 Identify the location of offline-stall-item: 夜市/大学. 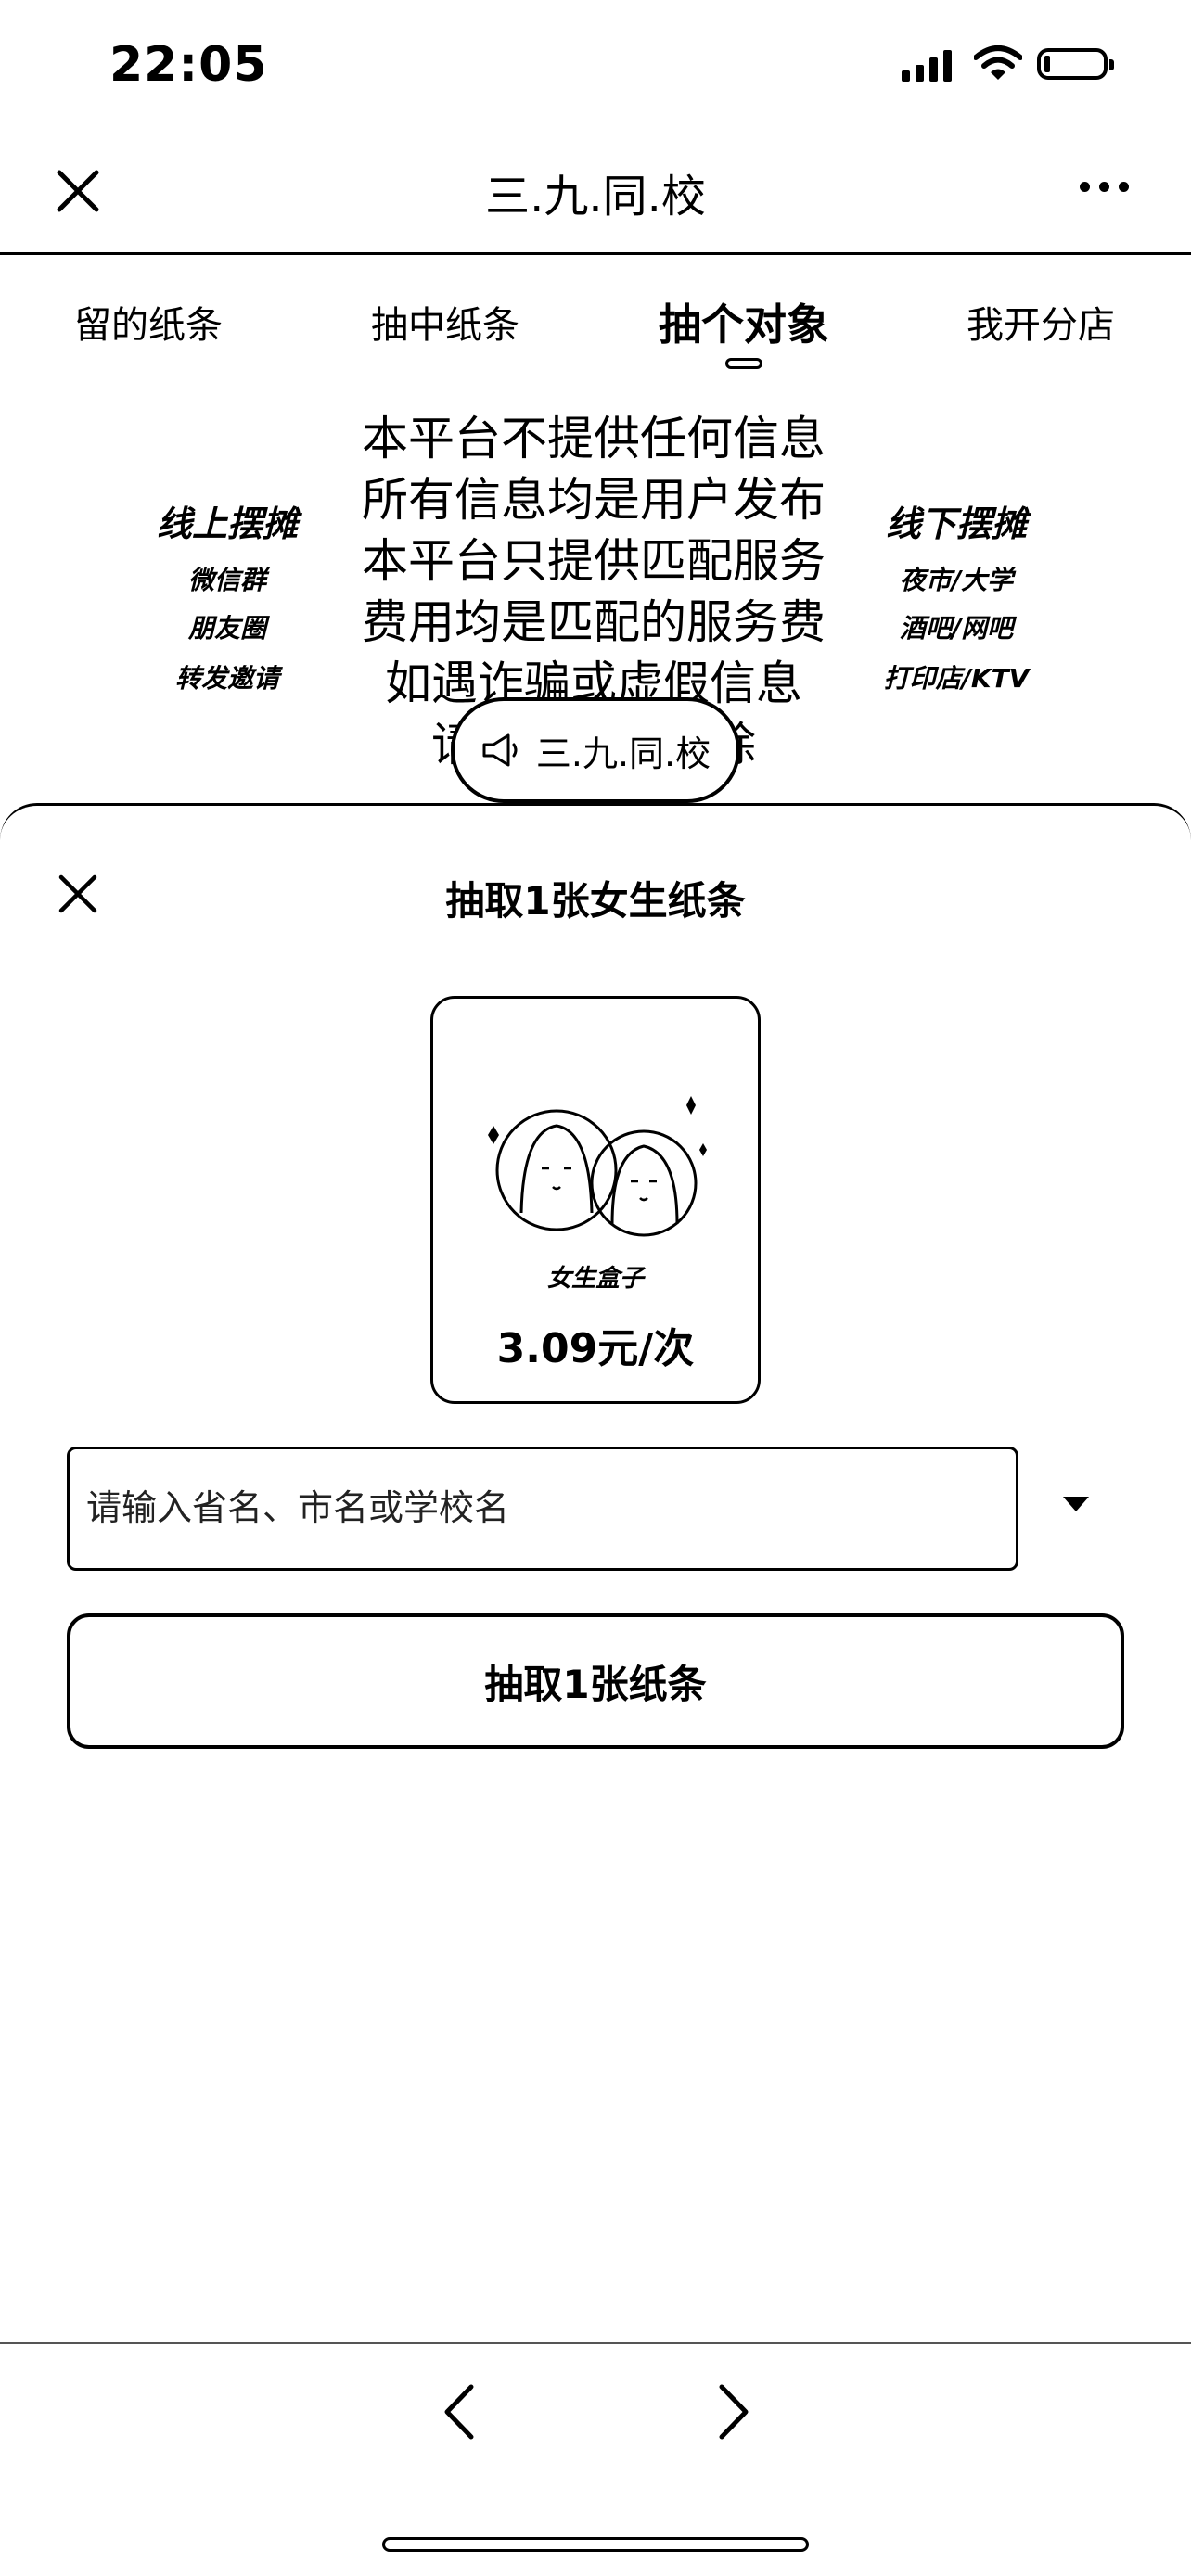
(956, 580).